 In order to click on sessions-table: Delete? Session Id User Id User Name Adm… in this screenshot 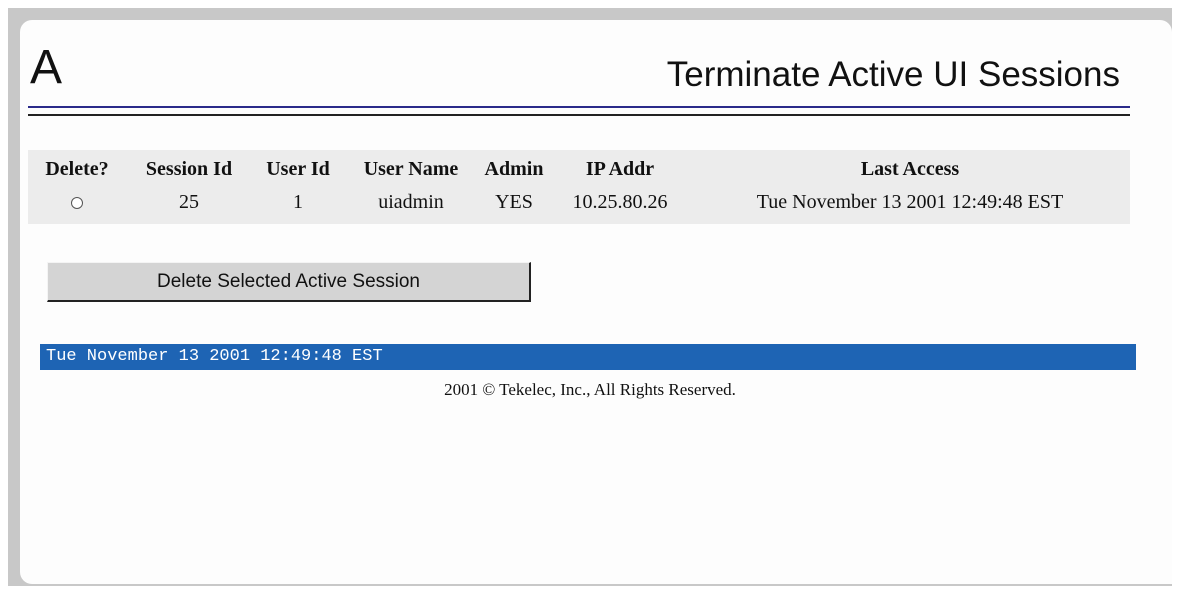, I will do `click(579, 187)`.